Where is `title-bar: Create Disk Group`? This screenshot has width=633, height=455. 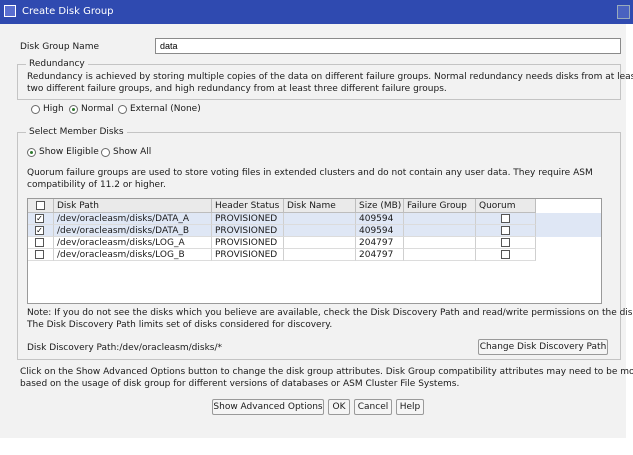
title-bar: Create Disk Group is located at coordinates (316, 12).